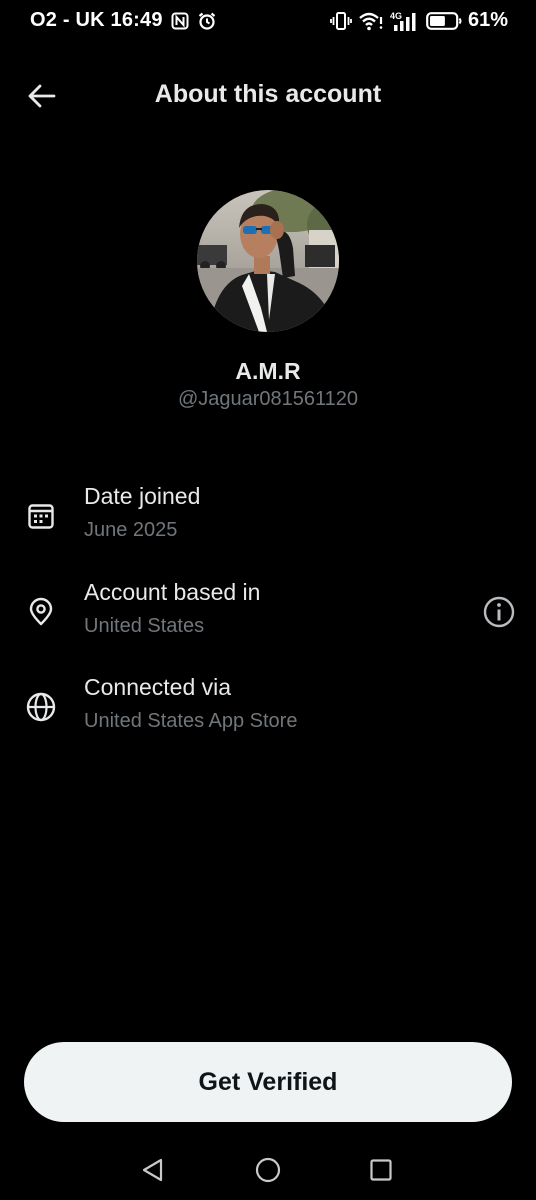 This screenshot has width=536, height=1200. I want to click on header: About this account, so click(268, 96).